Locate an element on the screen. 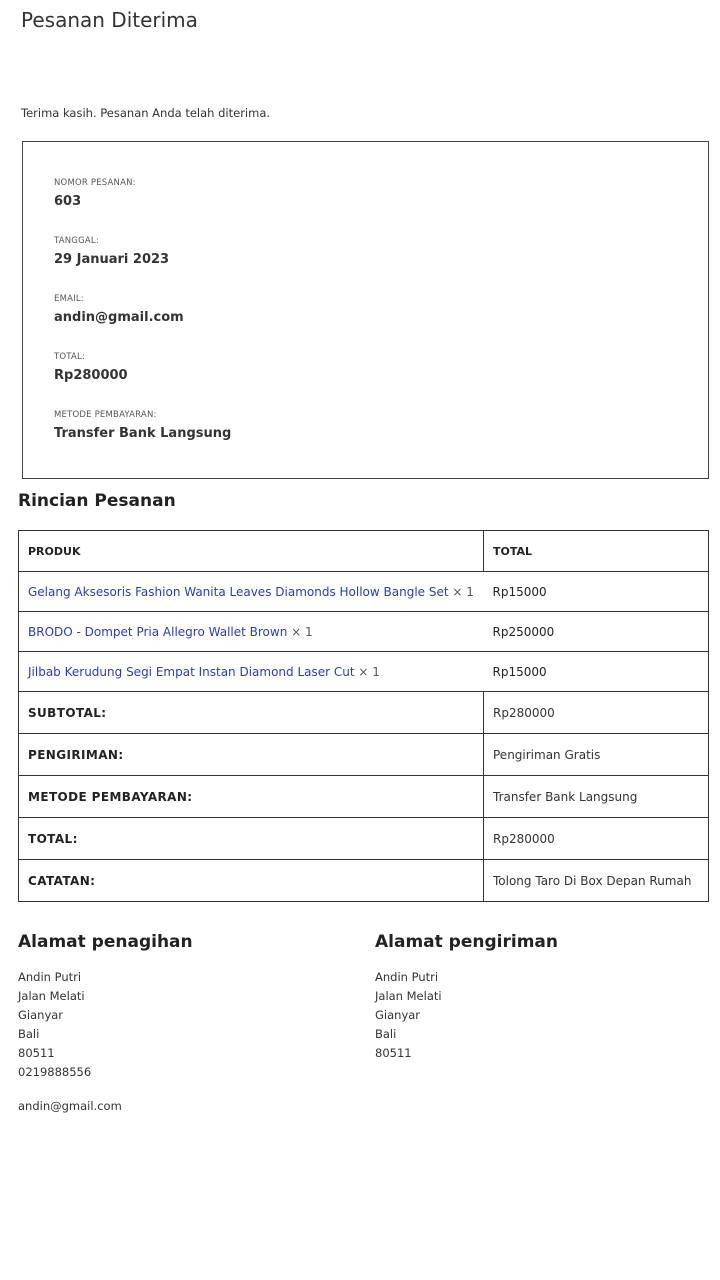 This screenshot has width=720, height=1280. note-label: CATATAN: is located at coordinates (251, 880).